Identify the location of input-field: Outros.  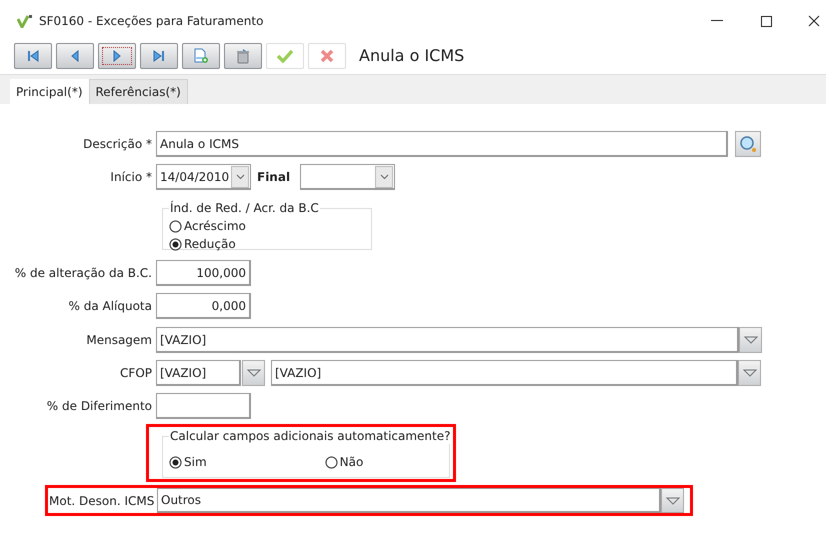
(409, 500).